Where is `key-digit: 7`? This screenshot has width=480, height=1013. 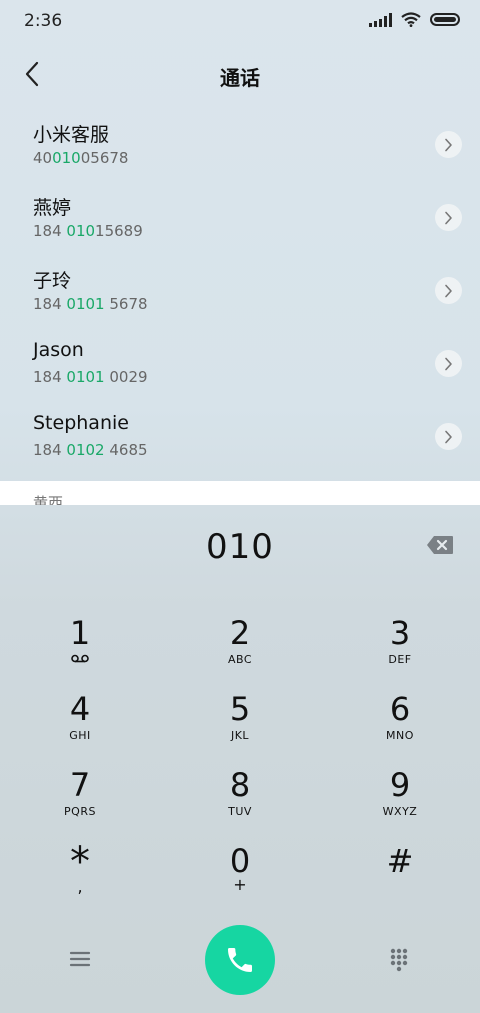
key-digit: 7 is located at coordinates (80, 785).